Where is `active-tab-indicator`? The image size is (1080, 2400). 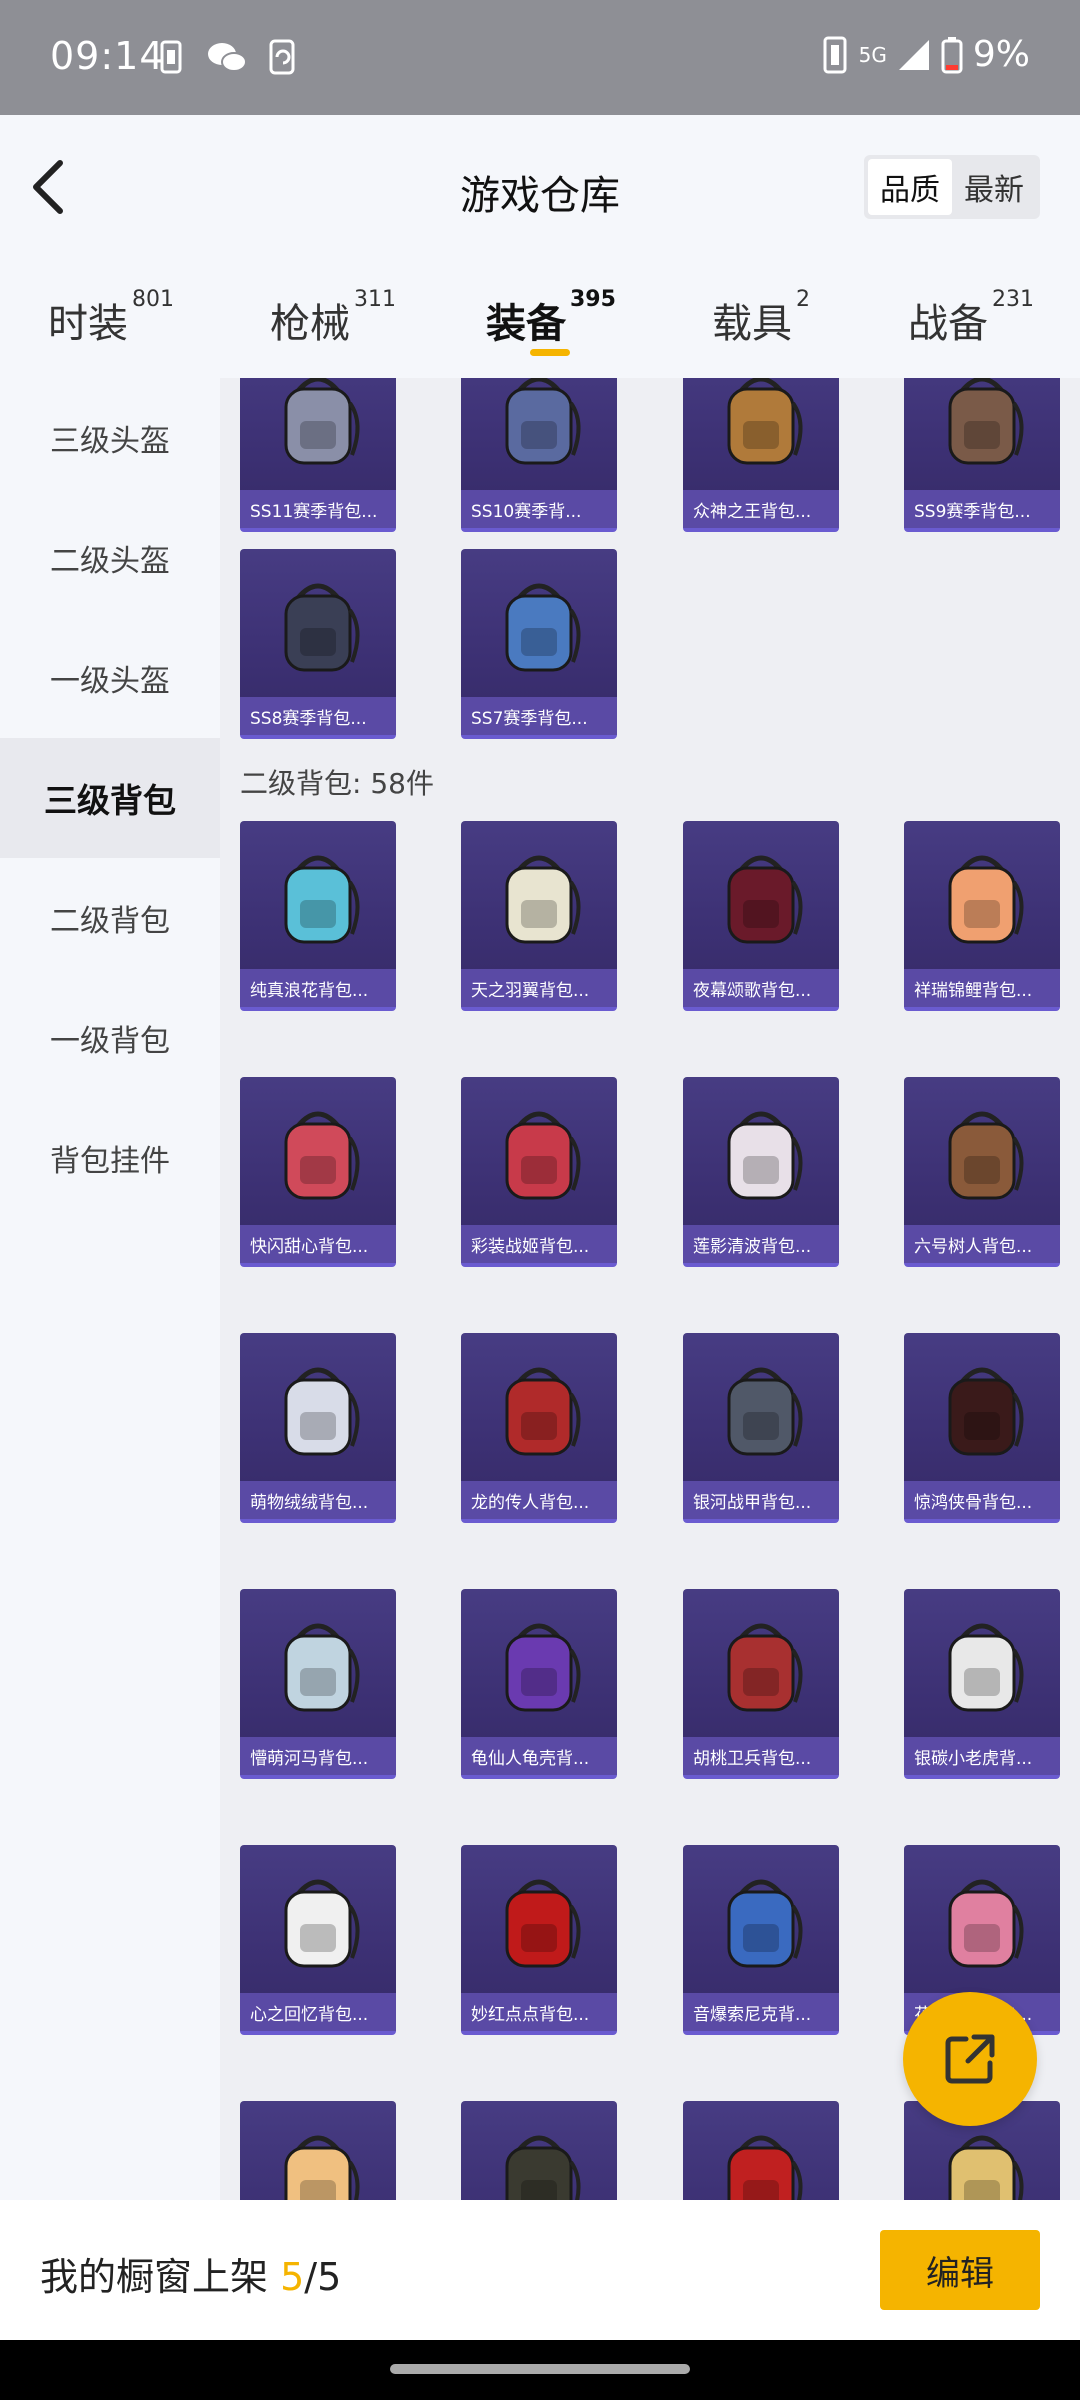 active-tab-indicator is located at coordinates (550, 352).